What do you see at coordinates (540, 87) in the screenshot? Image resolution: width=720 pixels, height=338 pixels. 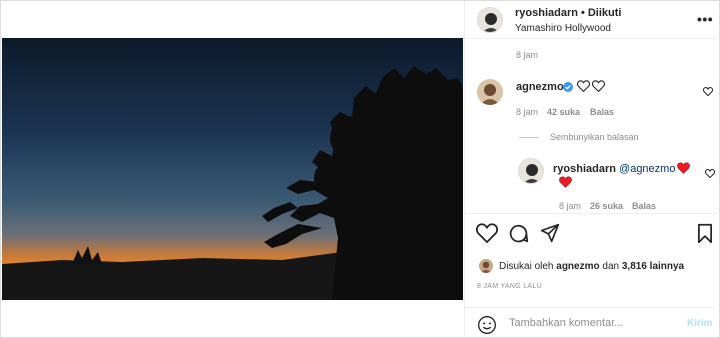 I see `commenter-username: agnezmo` at bounding box center [540, 87].